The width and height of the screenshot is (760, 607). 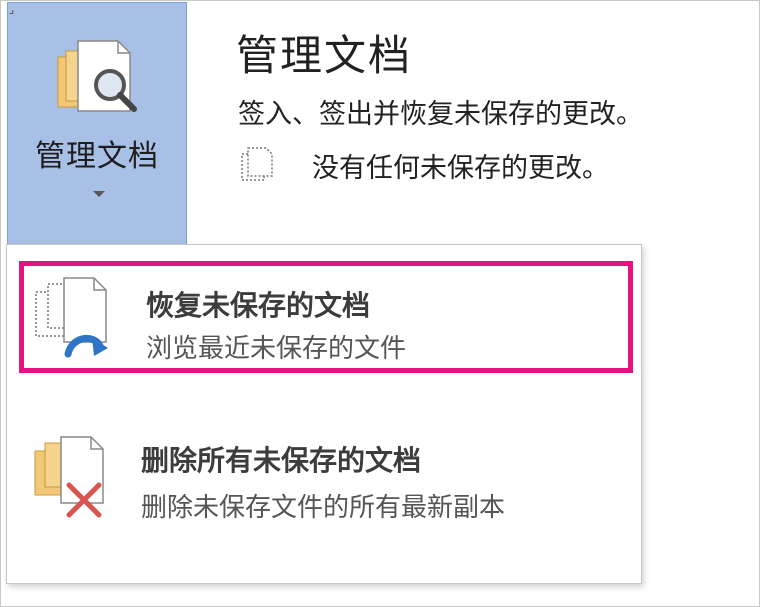 What do you see at coordinates (258, 305) in the screenshot?
I see `menu-item-title: 恢复未保存的文档` at bounding box center [258, 305].